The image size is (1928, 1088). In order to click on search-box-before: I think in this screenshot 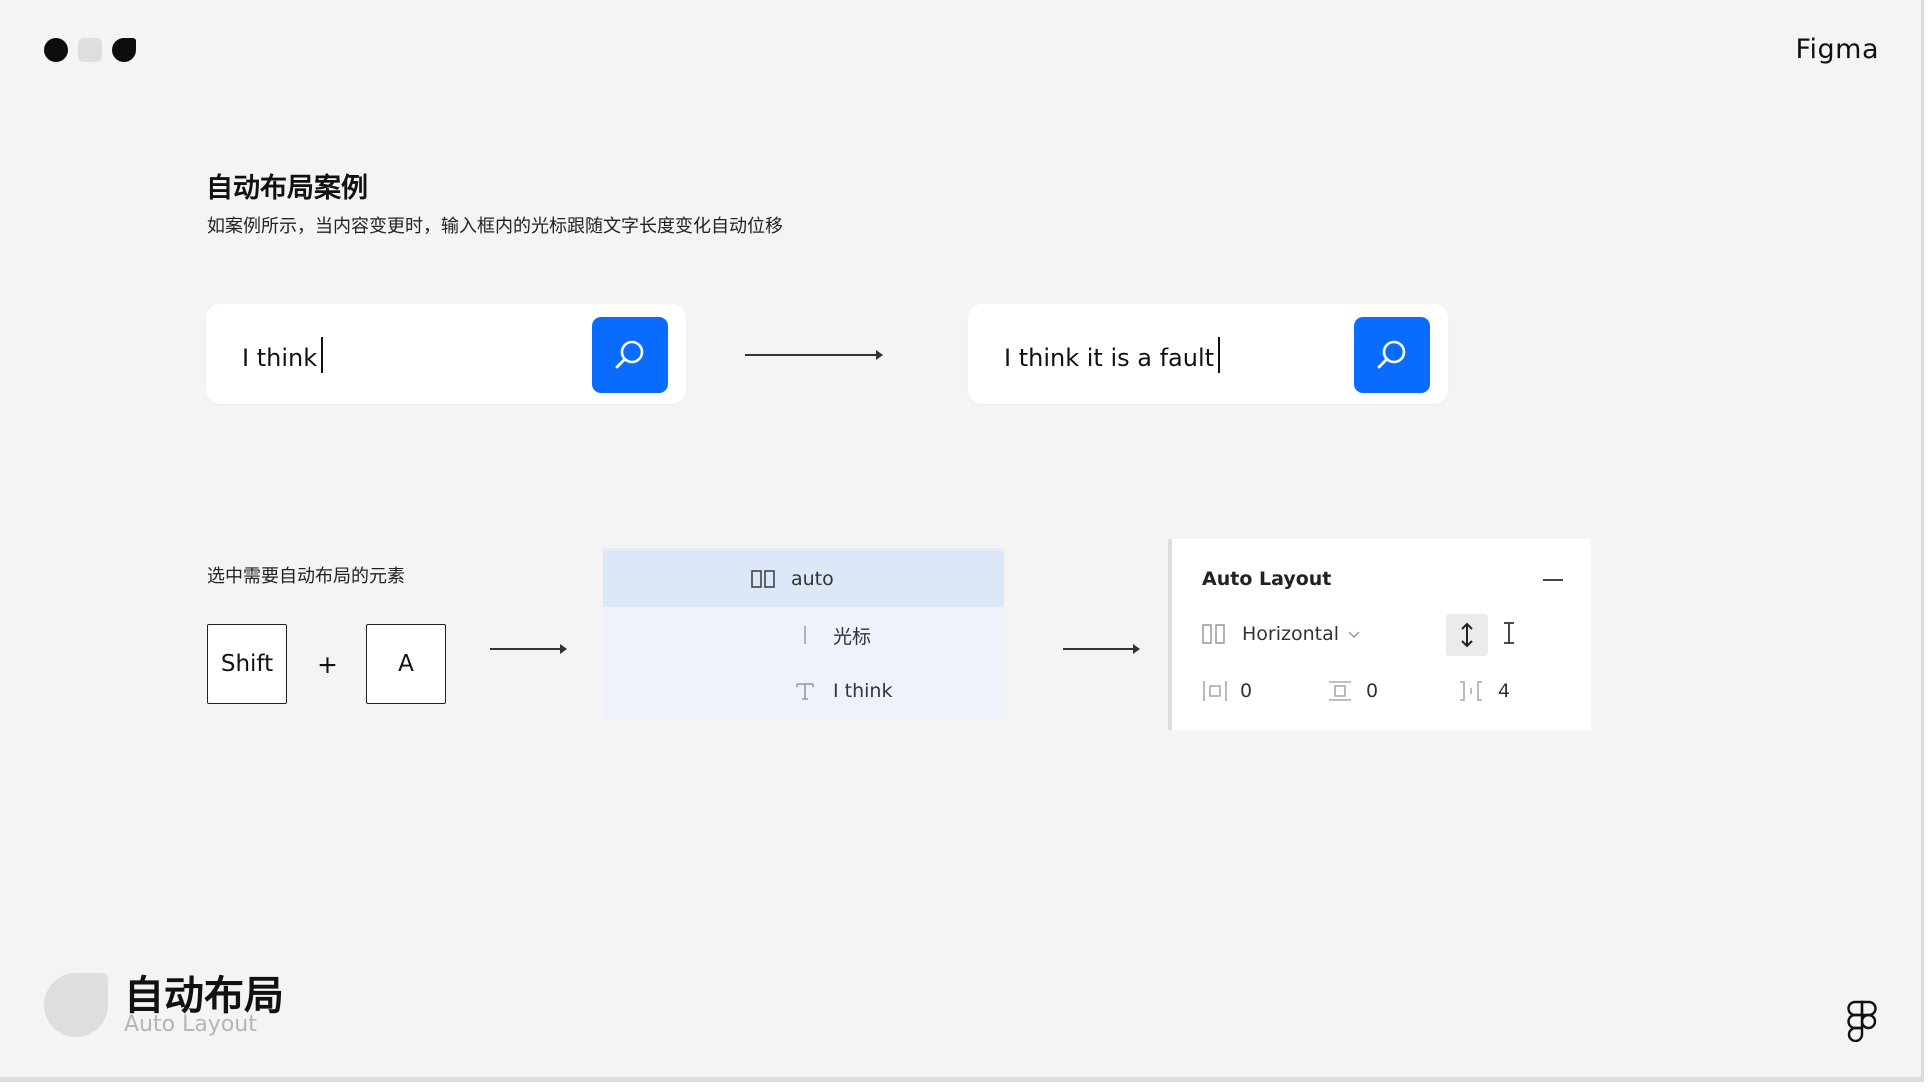, I will do `click(446, 354)`.